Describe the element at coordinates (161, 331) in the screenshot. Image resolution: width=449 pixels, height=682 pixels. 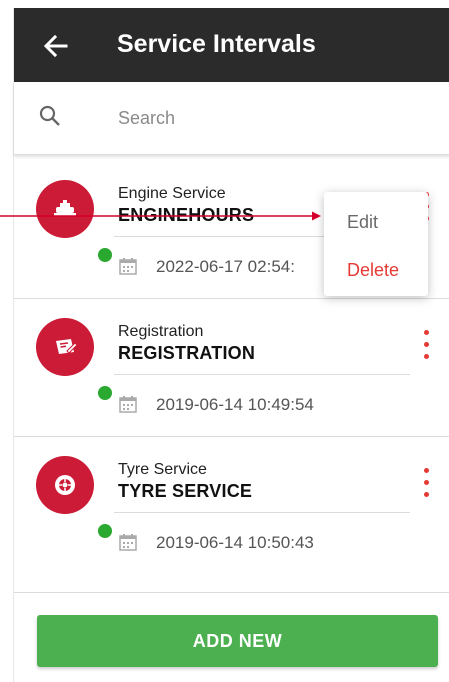
I see `service-type-label: Registration` at that location.